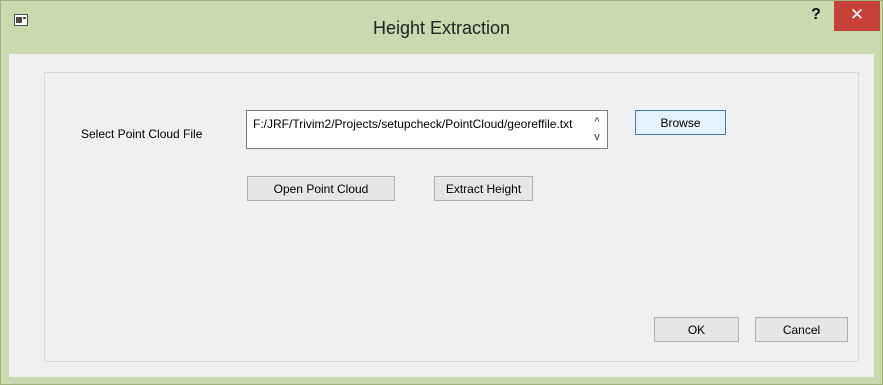  I want to click on open-point-cloud-button: Open Point Cloud, so click(321, 188).